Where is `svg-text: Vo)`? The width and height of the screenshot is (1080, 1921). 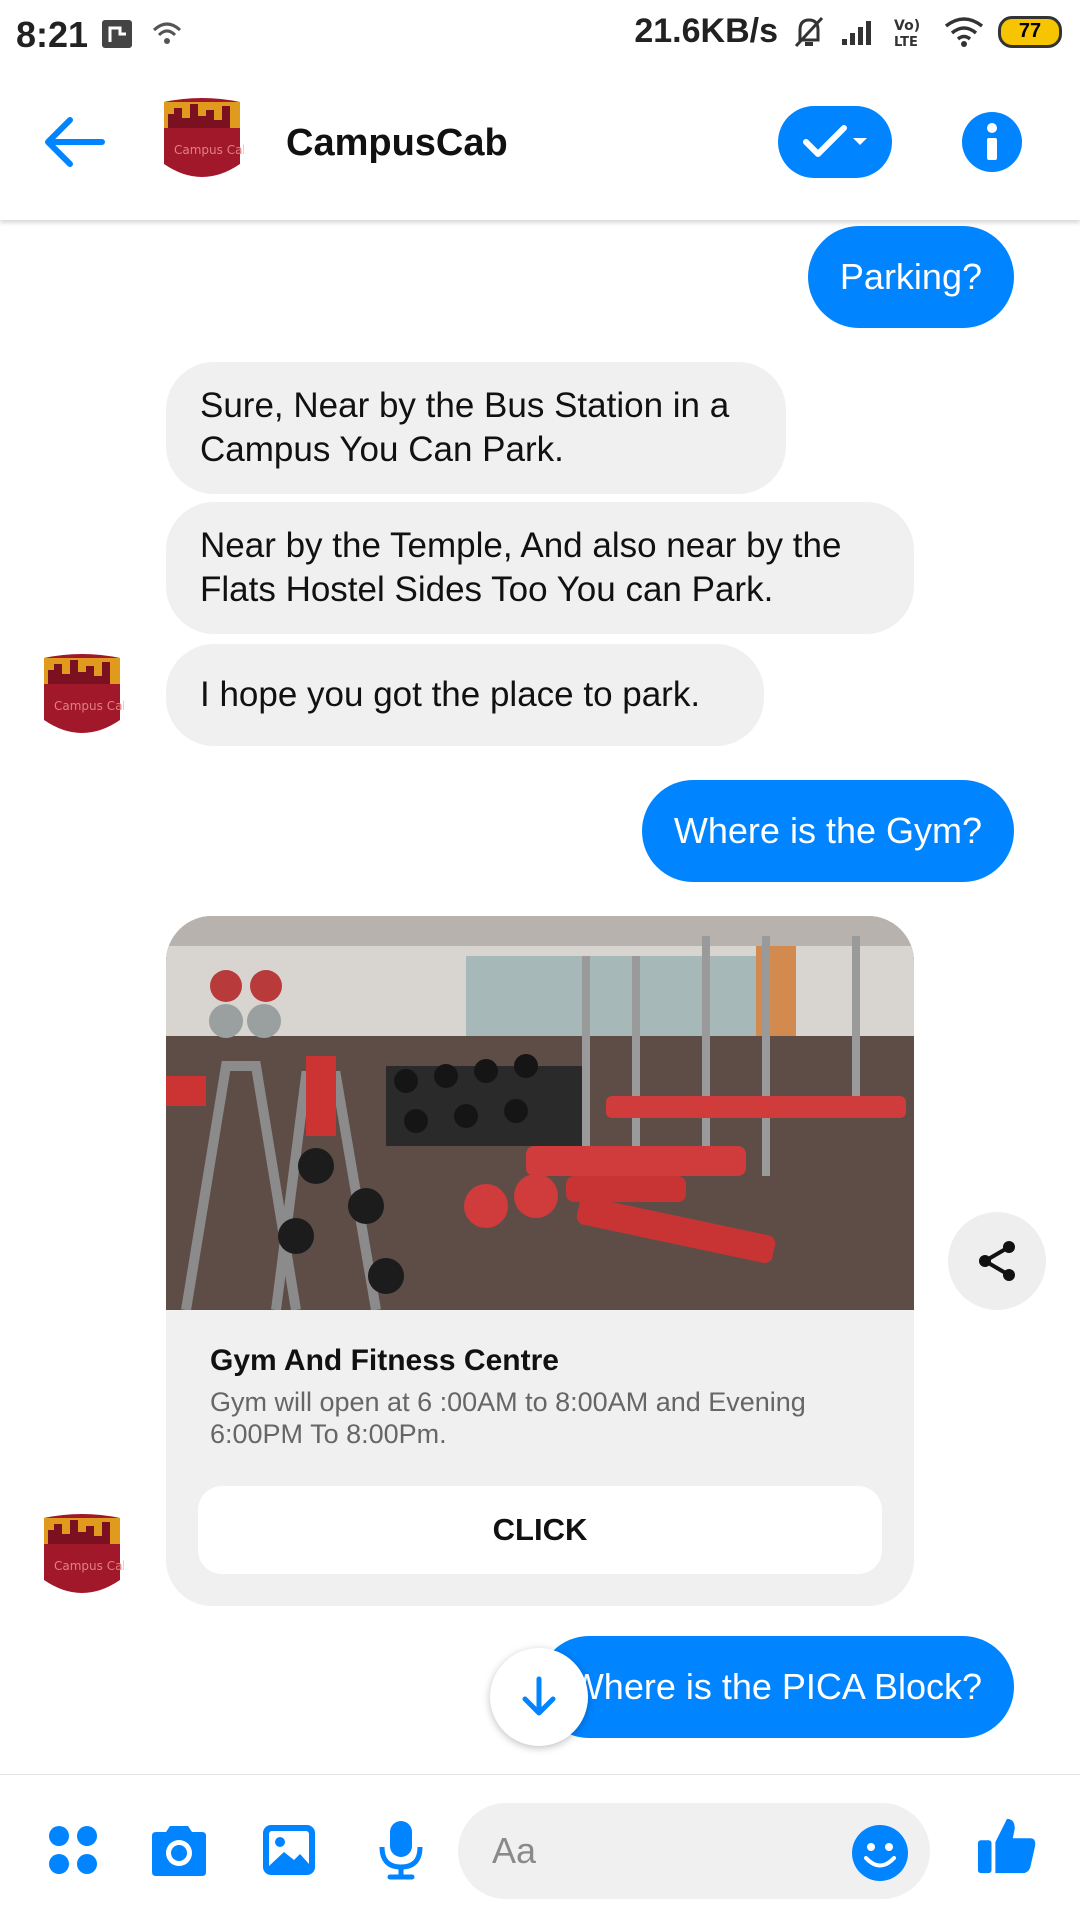
svg-text: Vo) is located at coordinates (907, 26).